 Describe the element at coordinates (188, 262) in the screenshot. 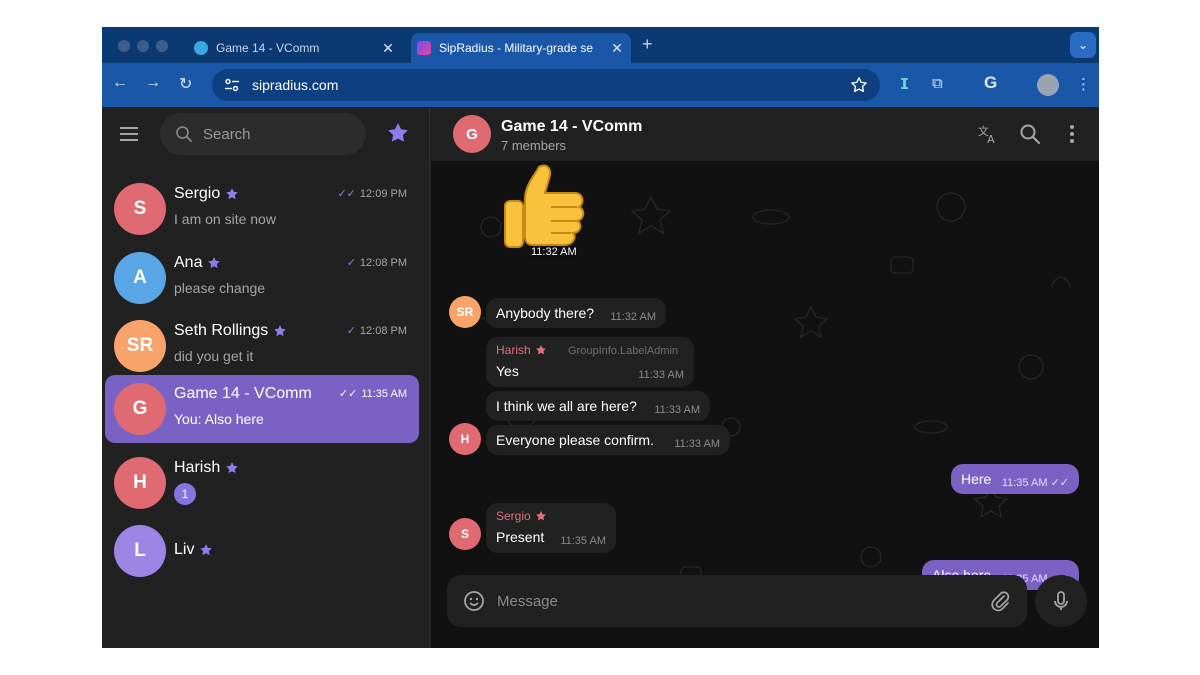

I see `chat-name: Ana` at that location.